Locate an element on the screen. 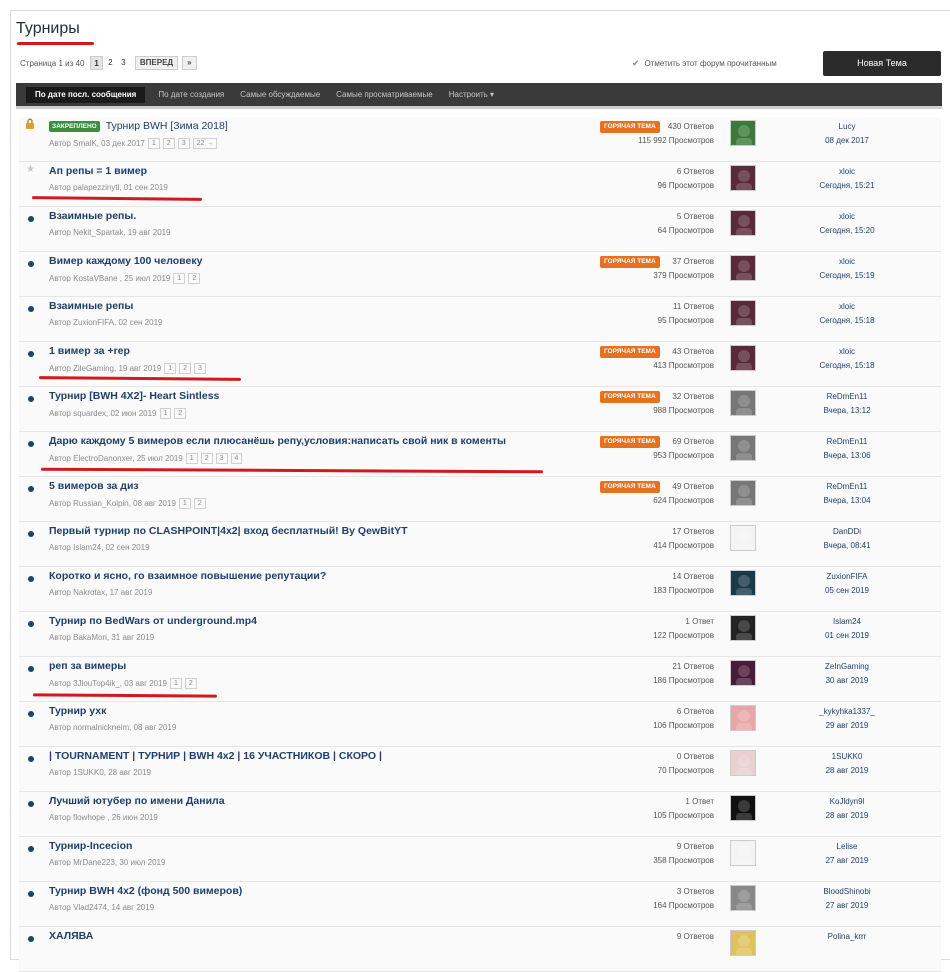  last-post-user: Lucy is located at coordinates (847, 127).